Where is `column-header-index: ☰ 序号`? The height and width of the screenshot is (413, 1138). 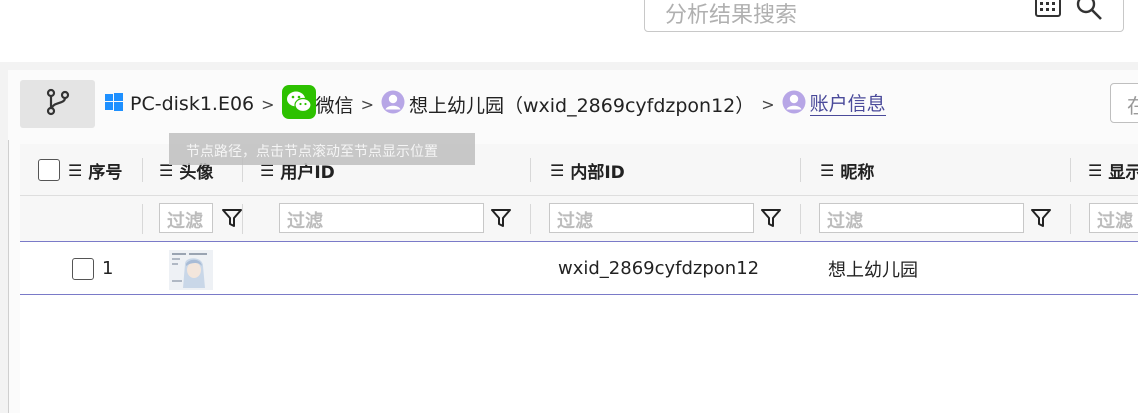 column-header-index: ☰ 序号 is located at coordinates (80, 170).